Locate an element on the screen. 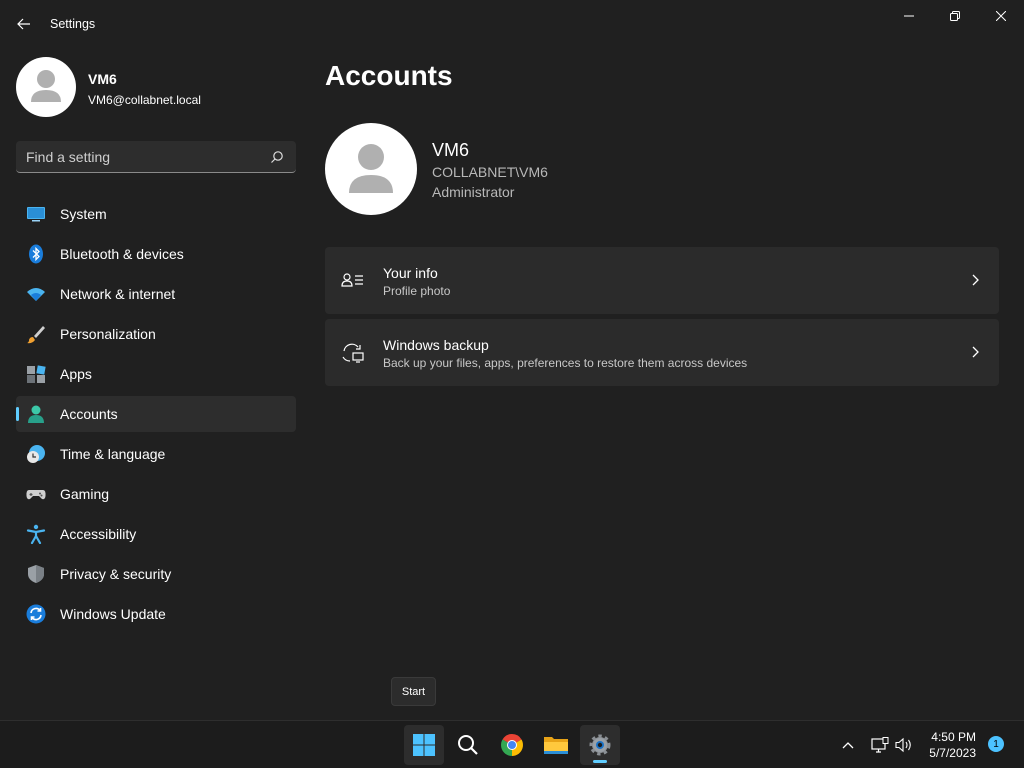 The width and height of the screenshot is (1024, 768). title-bar: Settings is located at coordinates (512, 24).